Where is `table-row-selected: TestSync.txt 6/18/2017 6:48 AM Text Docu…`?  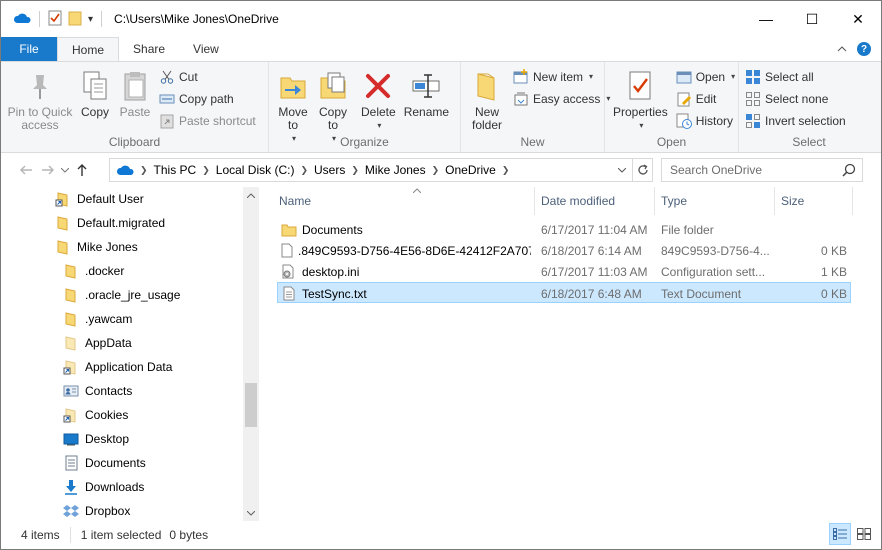 table-row-selected: TestSync.txt 6/18/2017 6:48 AM Text Docu… is located at coordinates (564, 292).